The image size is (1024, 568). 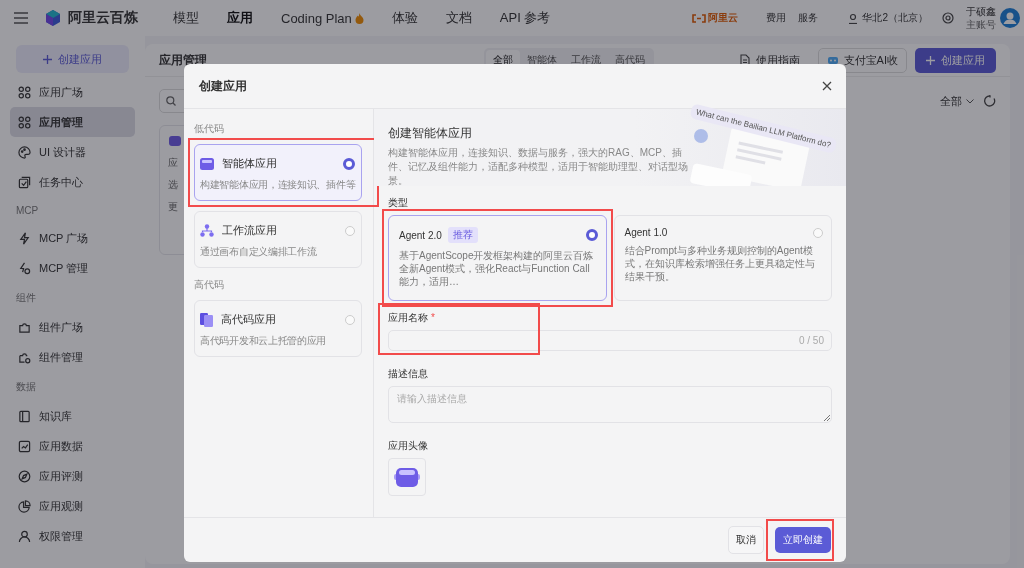 What do you see at coordinates (27, 211) in the screenshot?
I see `section-heading: MCP` at bounding box center [27, 211].